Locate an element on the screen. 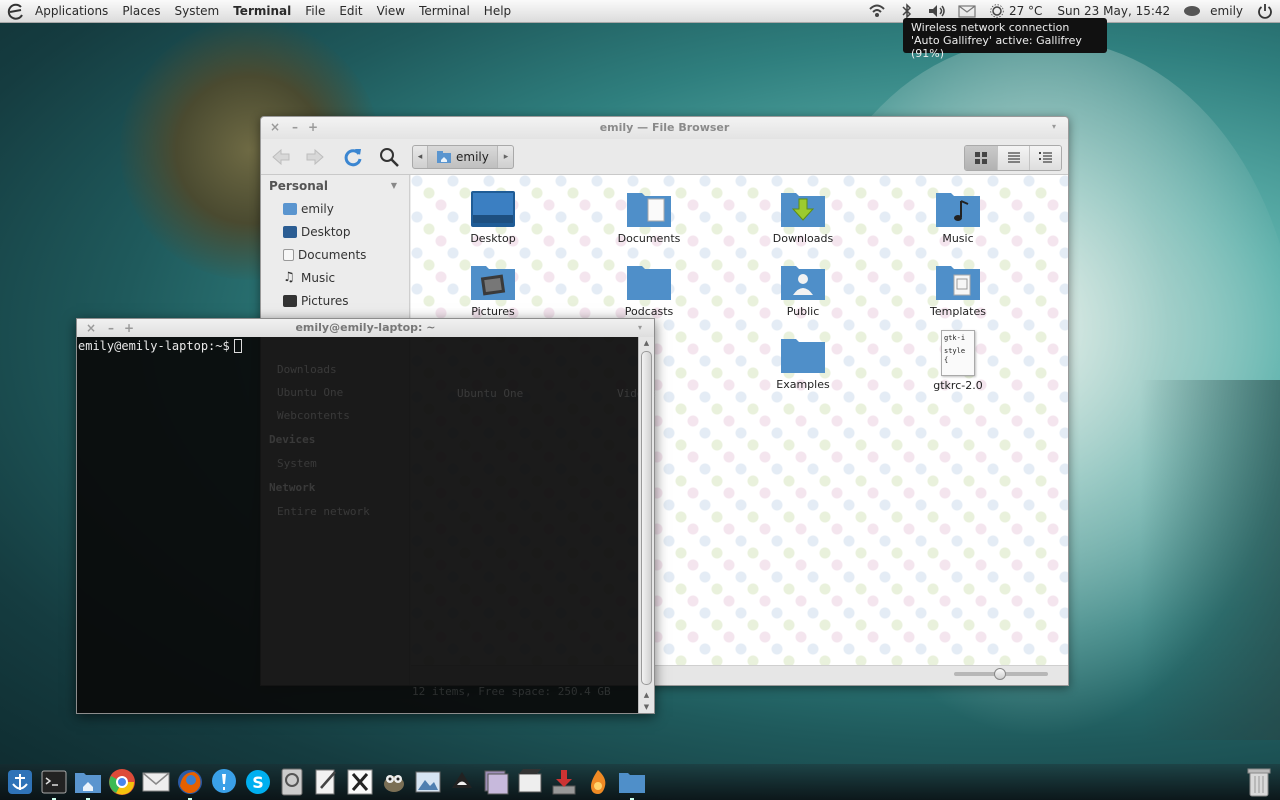  terminal-scrollbar: ▲ ▲ ▼ is located at coordinates (646, 525).